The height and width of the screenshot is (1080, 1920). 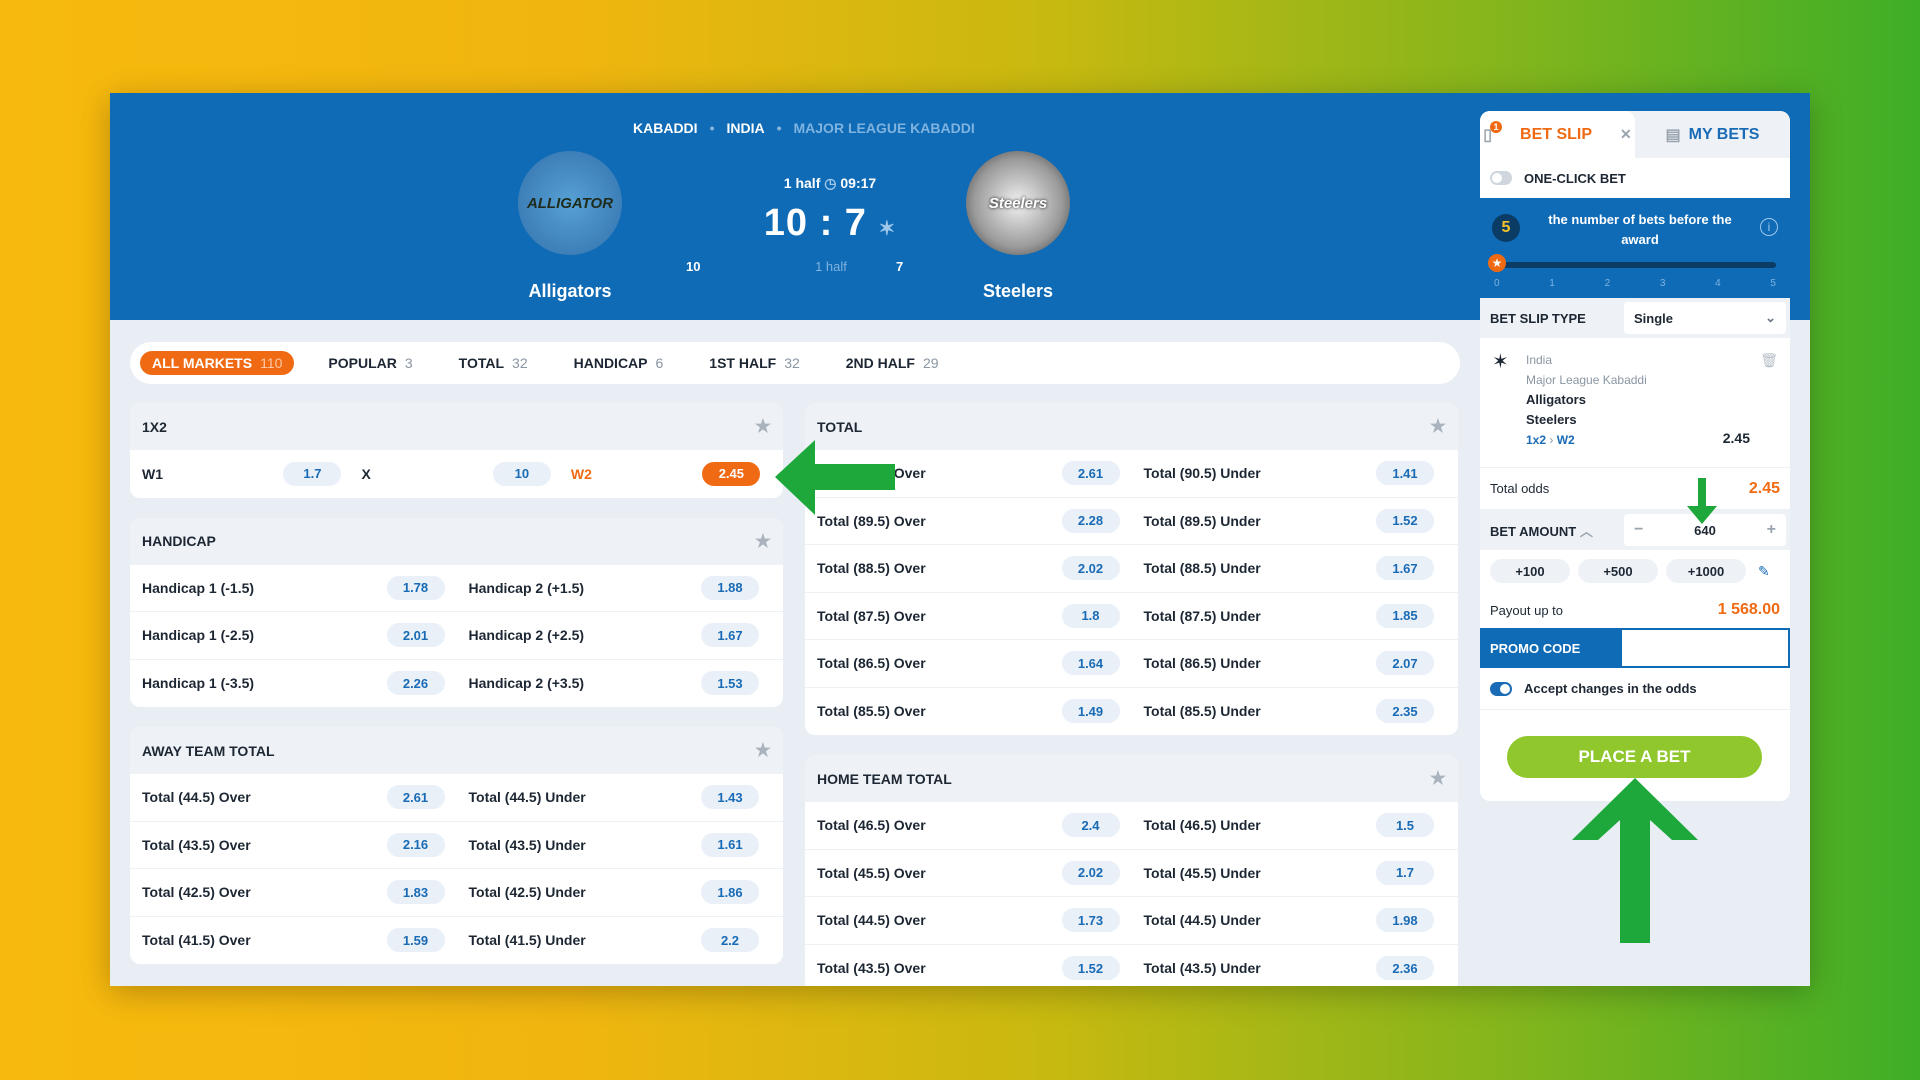 What do you see at coordinates (730, 892) in the screenshot?
I see `odd-button: 1.86` at bounding box center [730, 892].